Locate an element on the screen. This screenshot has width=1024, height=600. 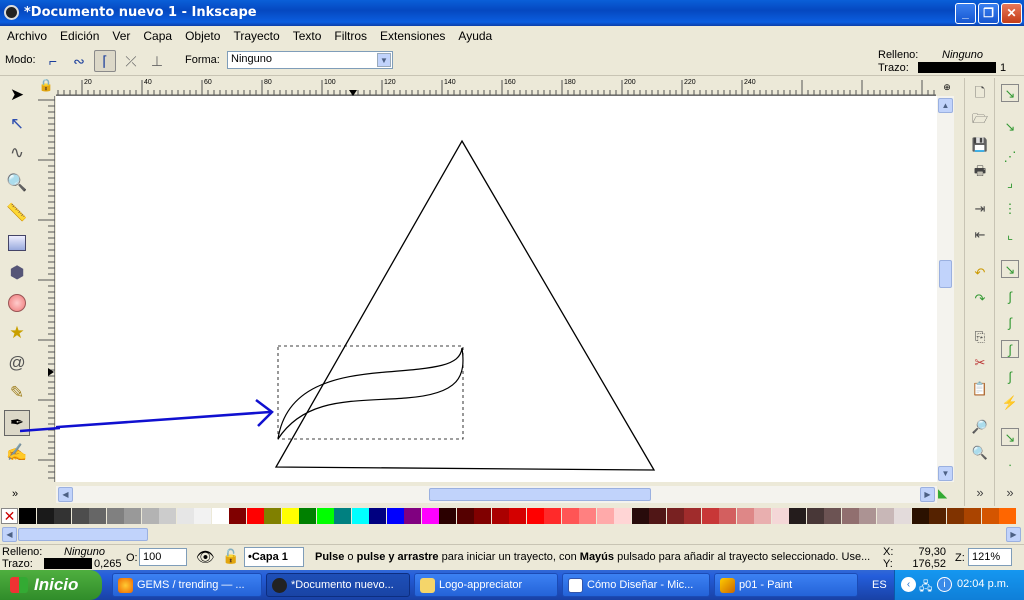
measure-tool-icon: 📏 is located at coordinates (17, 213).